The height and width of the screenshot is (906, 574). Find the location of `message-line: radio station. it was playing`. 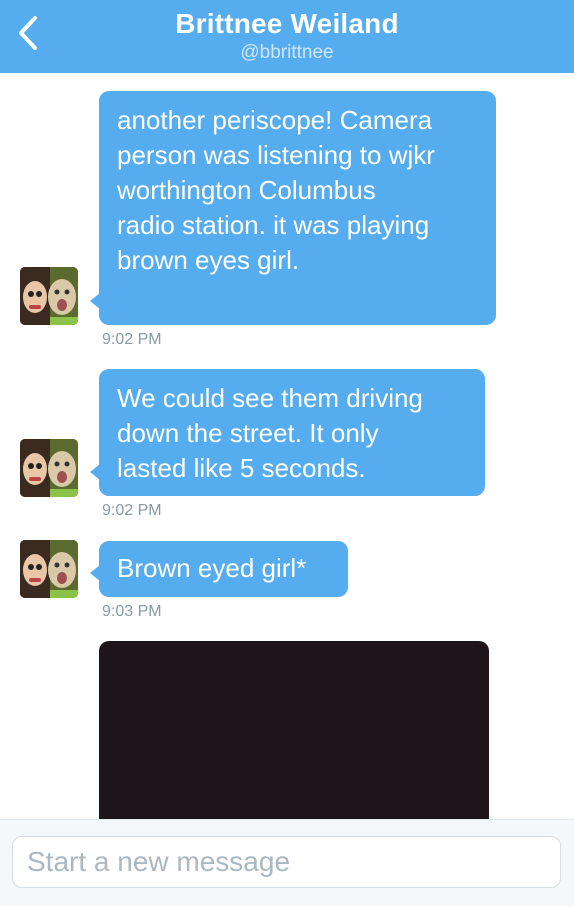

message-line: radio station. it was playing is located at coordinates (273, 225).